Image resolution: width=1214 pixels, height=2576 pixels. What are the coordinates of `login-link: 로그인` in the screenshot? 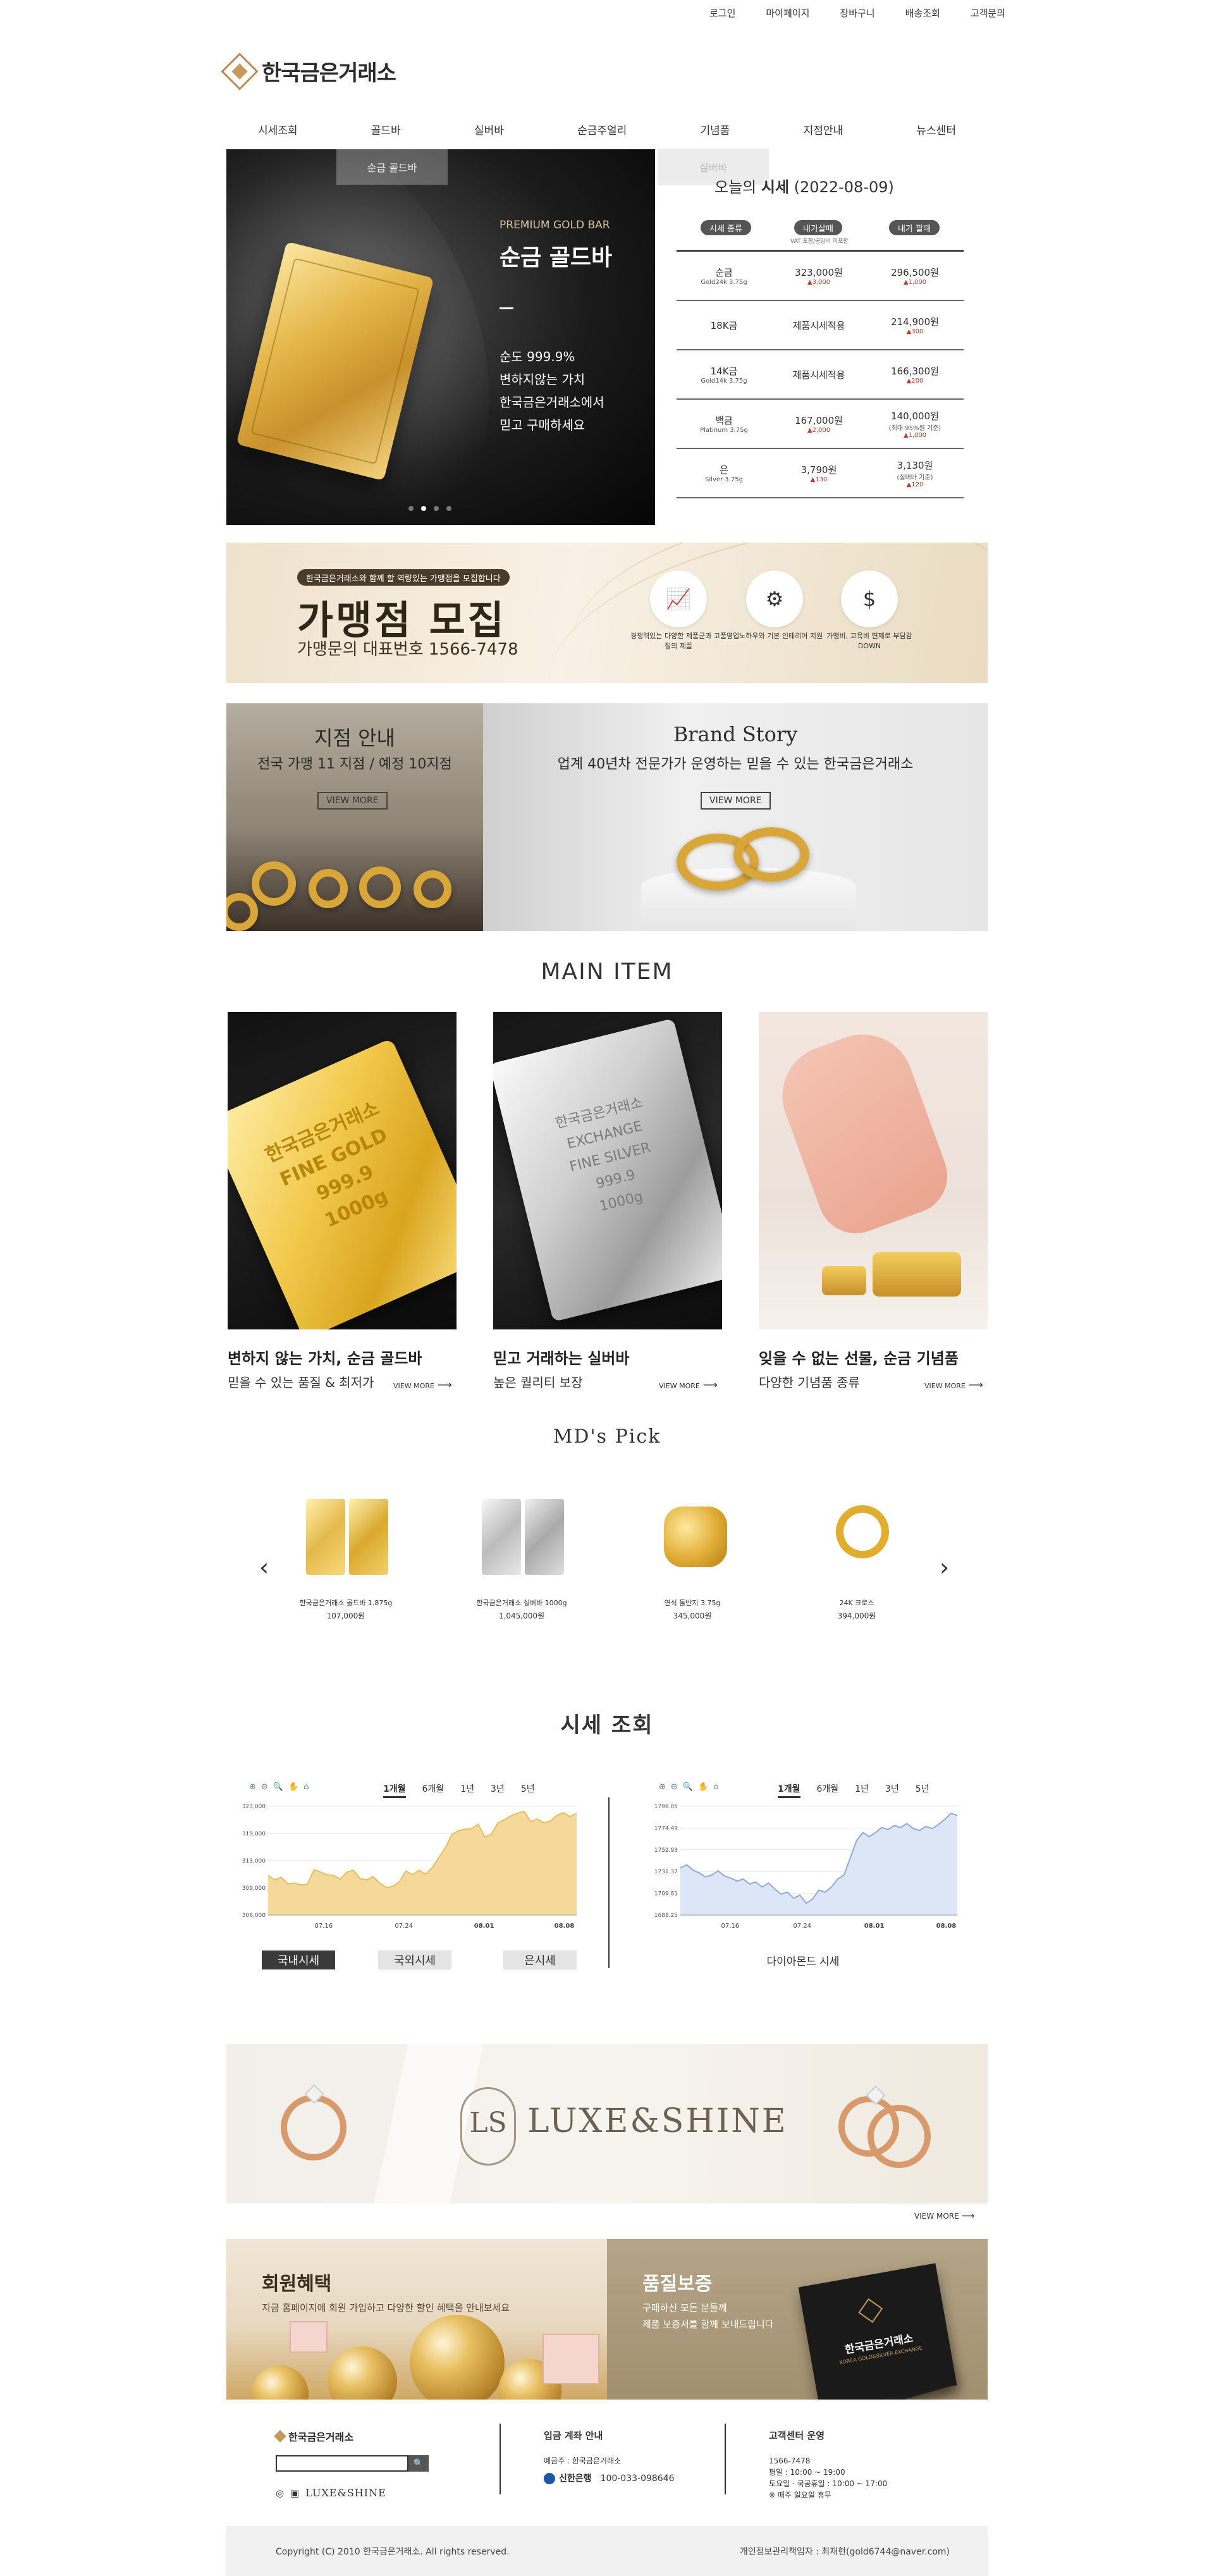 It's located at (722, 13).